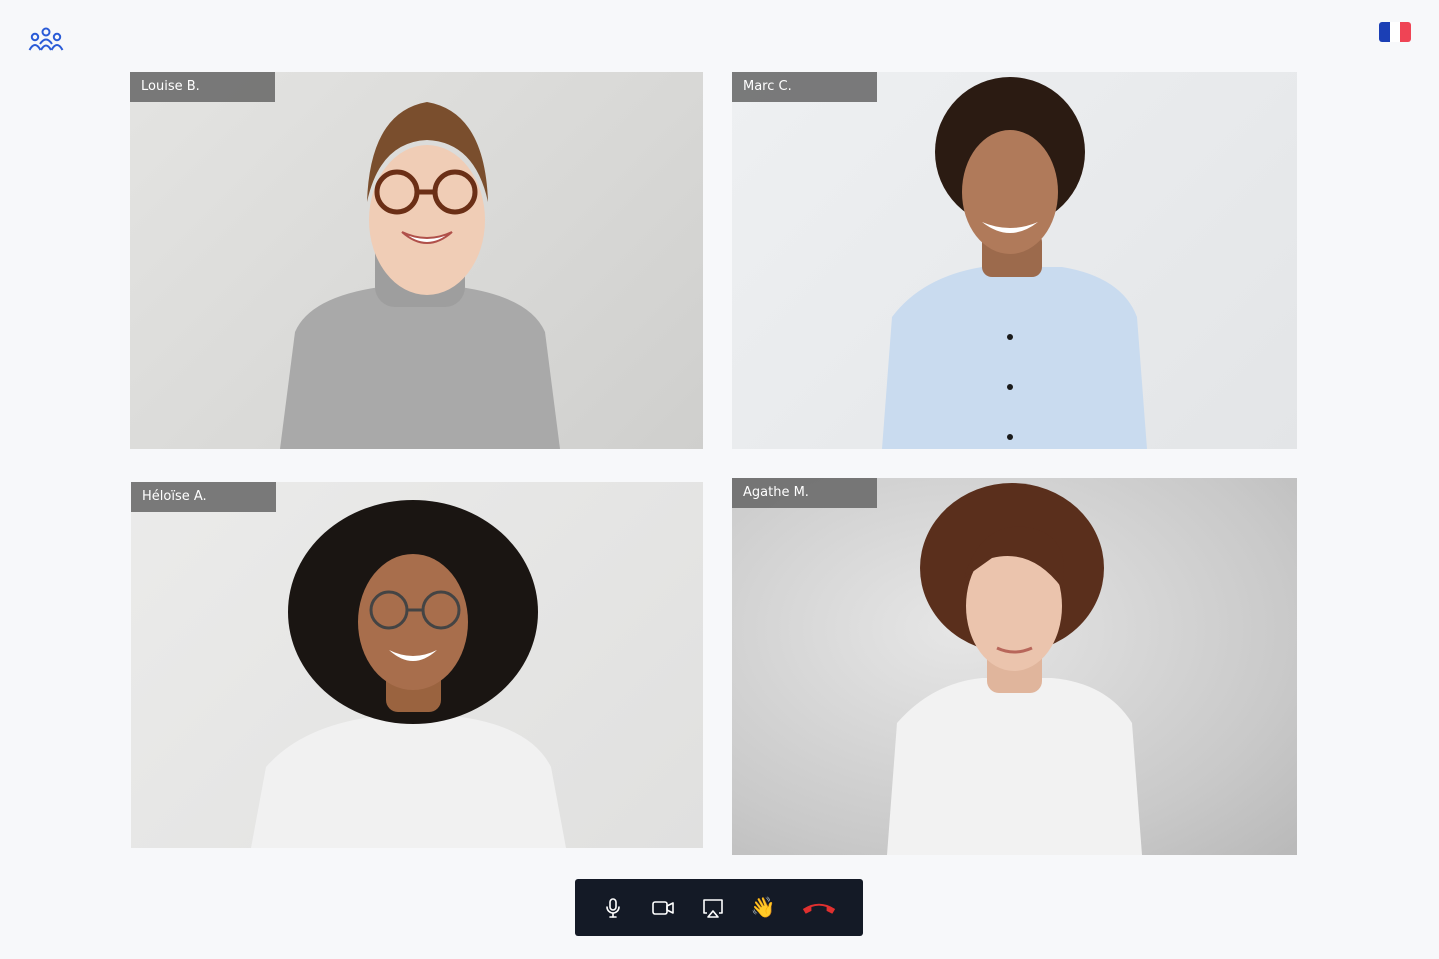  I want to click on hang-up-button, so click(819, 908).